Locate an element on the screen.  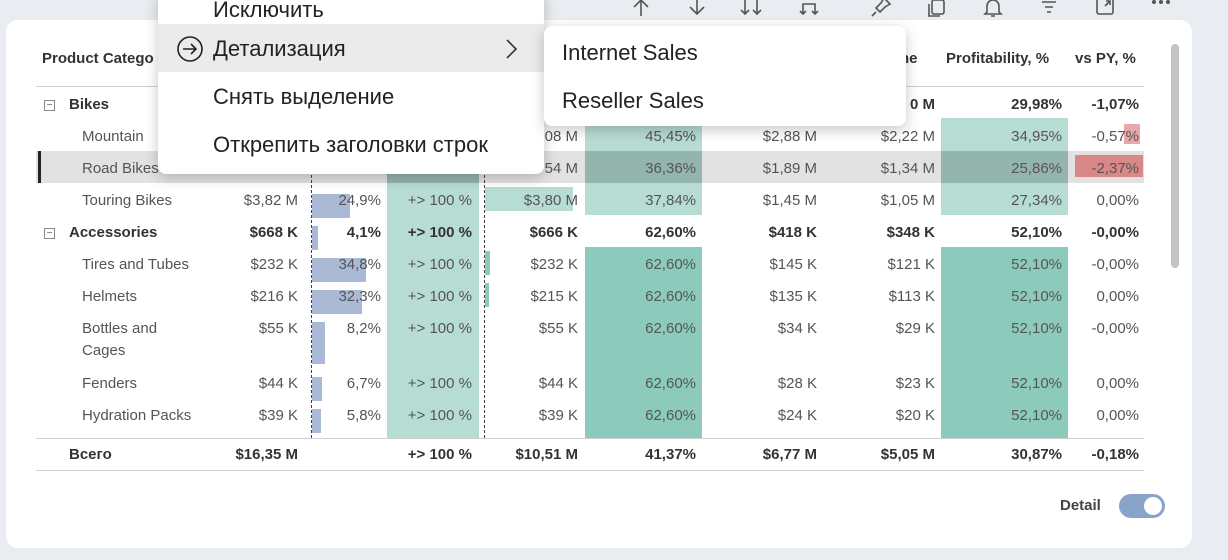
cell-c6: $28 K is located at coordinates (797, 383).